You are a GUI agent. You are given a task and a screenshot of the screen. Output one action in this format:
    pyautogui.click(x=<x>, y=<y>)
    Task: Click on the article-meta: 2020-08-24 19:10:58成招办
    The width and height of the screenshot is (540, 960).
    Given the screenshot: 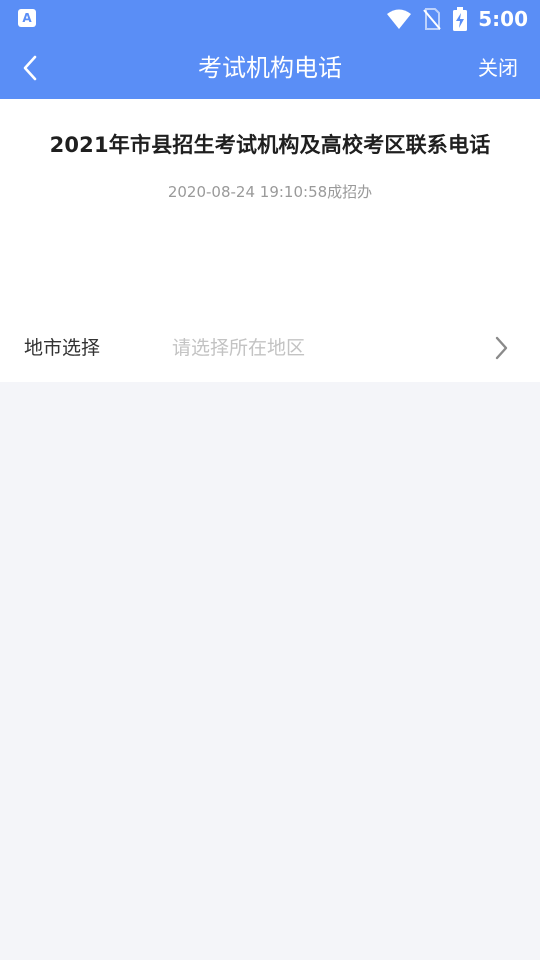 What is the action you would take?
    pyautogui.click(x=270, y=192)
    